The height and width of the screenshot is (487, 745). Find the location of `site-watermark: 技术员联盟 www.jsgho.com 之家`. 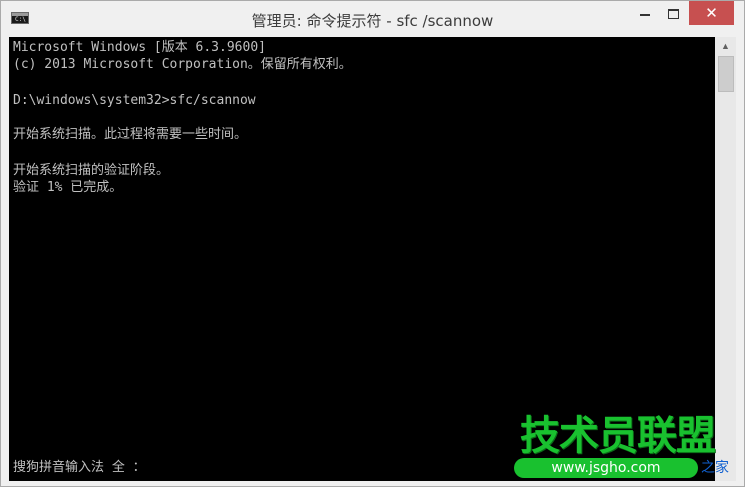

site-watermark: 技术员联盟 www.jsgho.com 之家 is located at coordinates (627, 447).